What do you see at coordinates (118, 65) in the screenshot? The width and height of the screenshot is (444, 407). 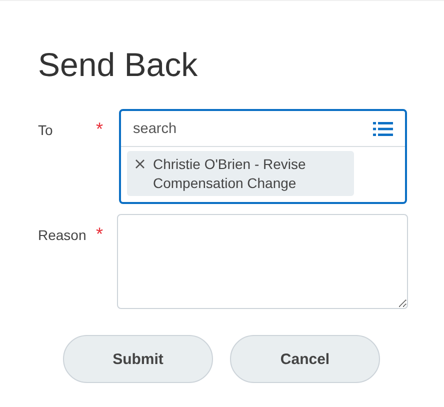 I see `dialog-title: Send Back` at bounding box center [118, 65].